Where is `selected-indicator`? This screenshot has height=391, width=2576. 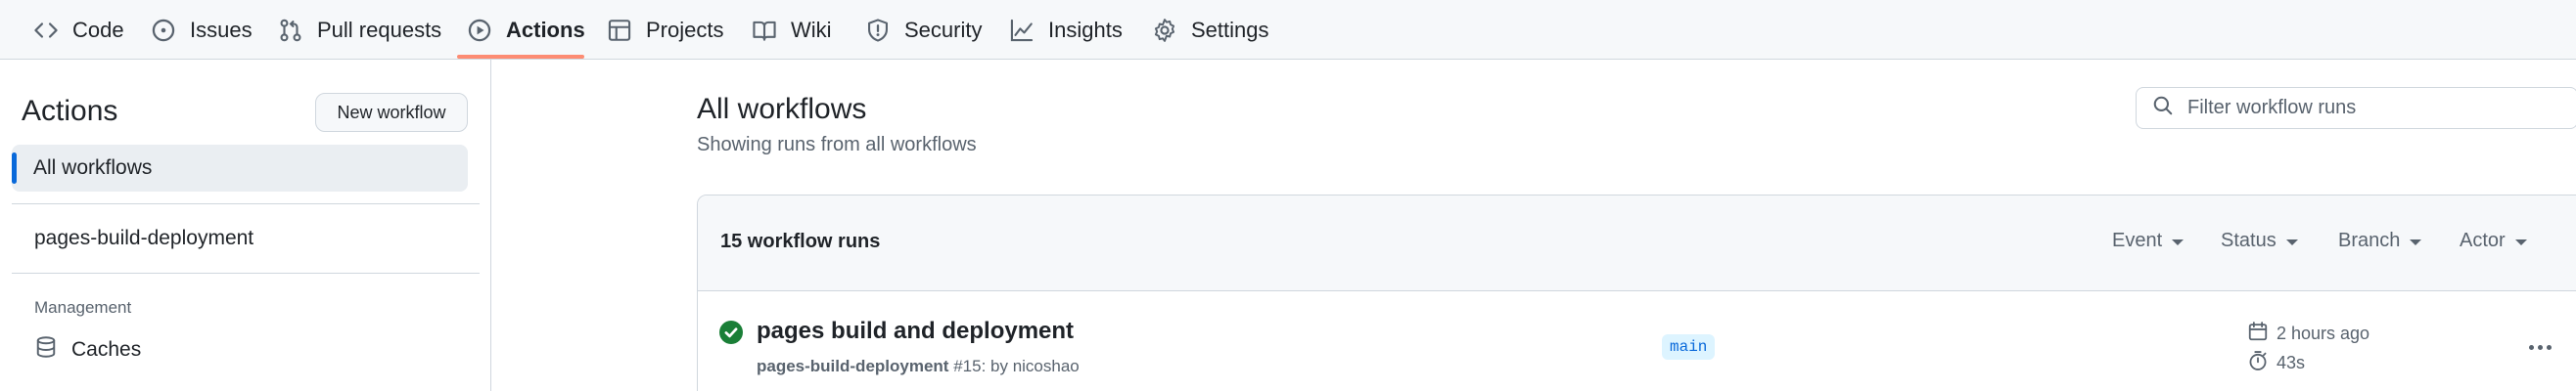
selected-indicator is located at coordinates (15, 168).